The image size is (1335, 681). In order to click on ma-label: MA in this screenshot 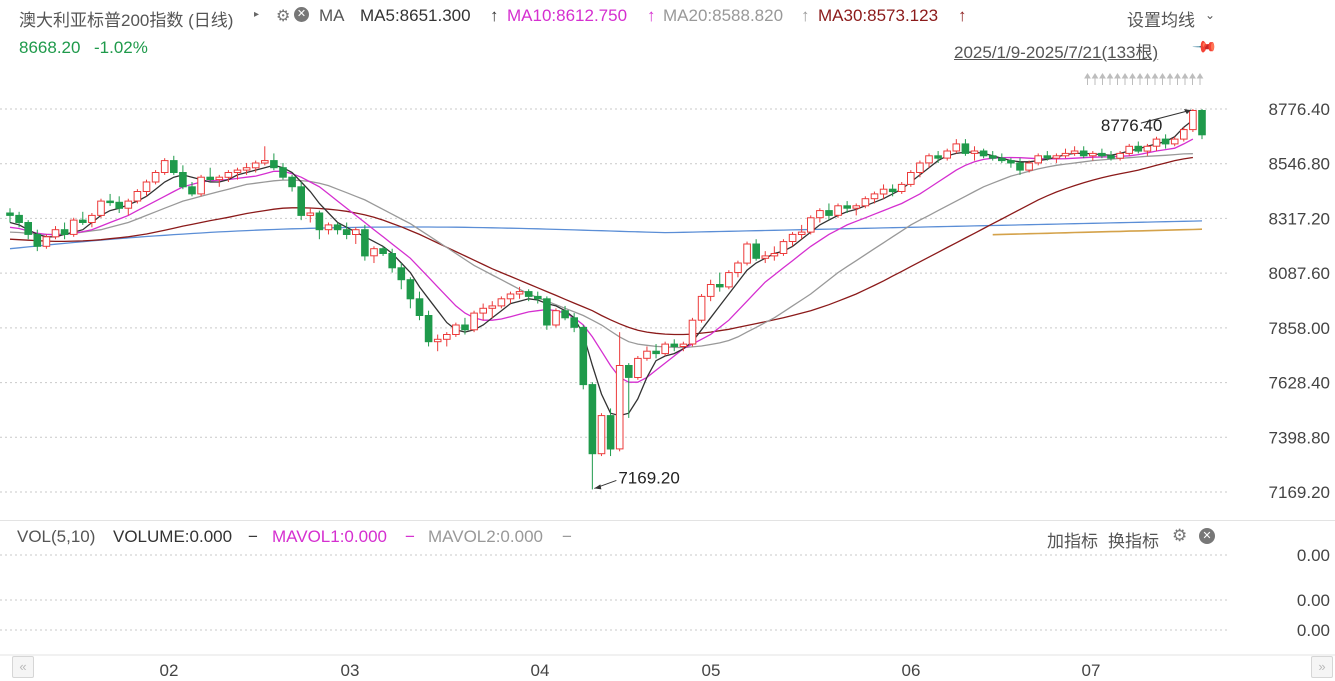, I will do `click(332, 15)`.